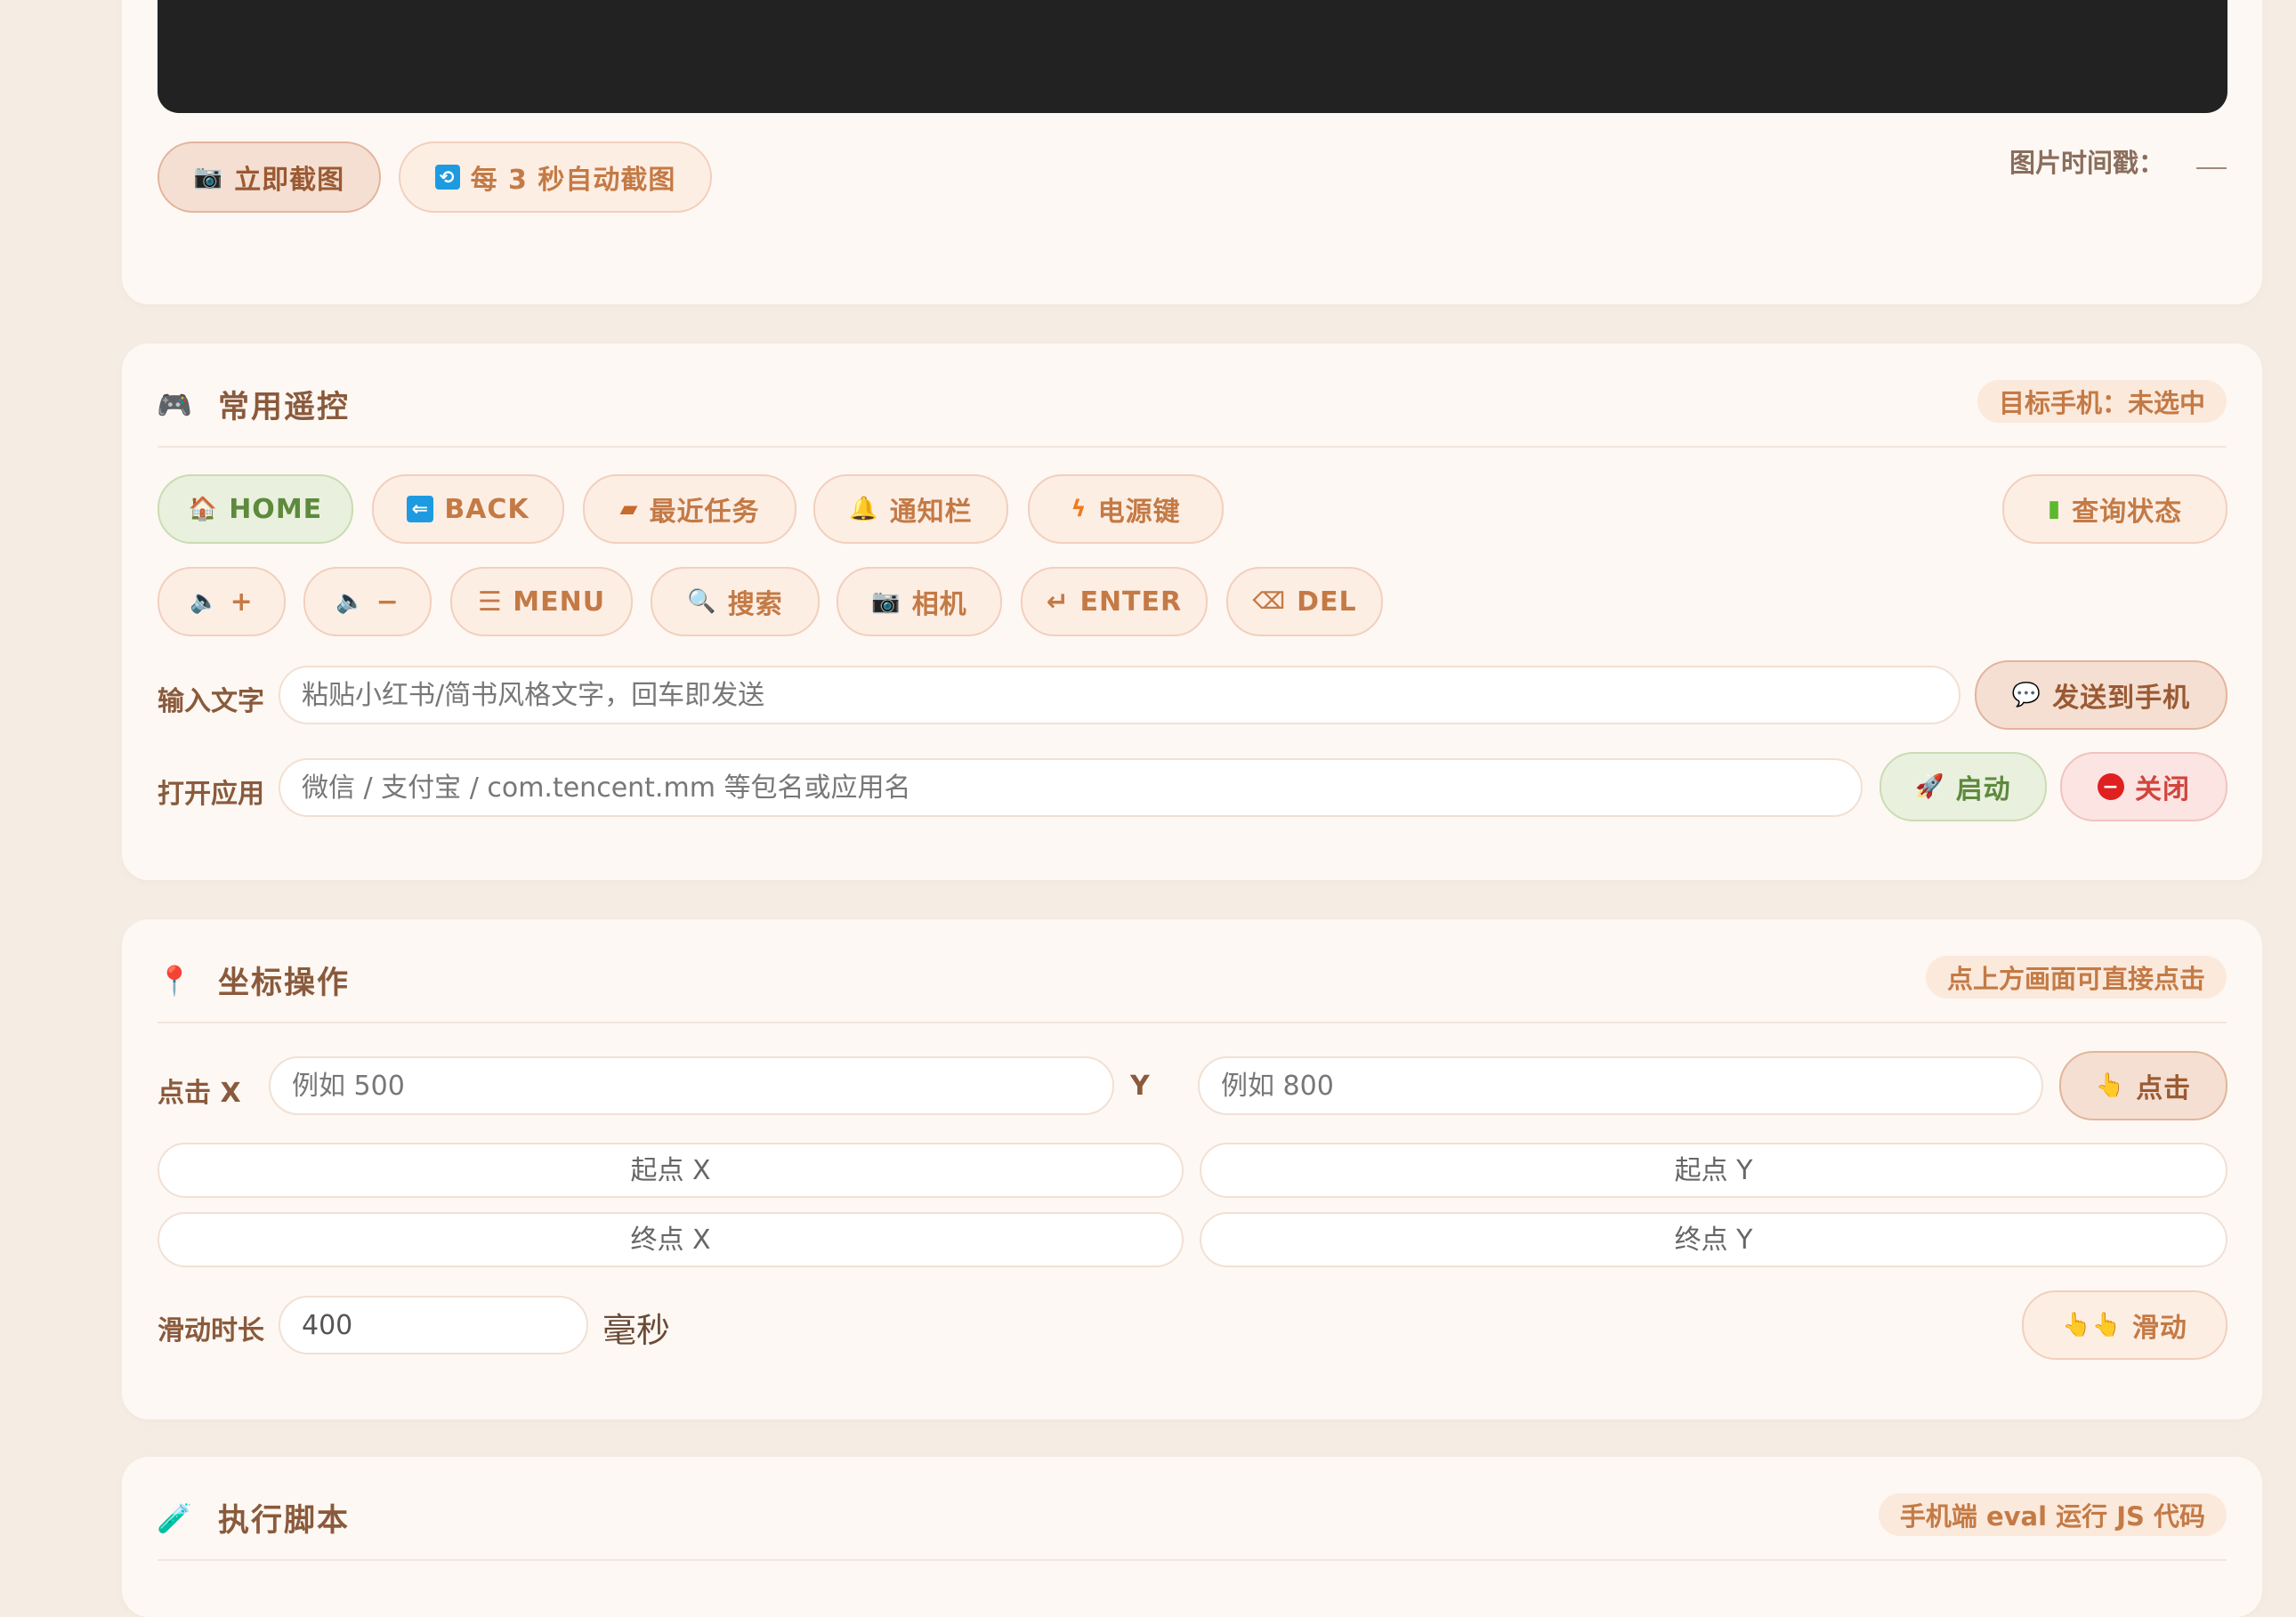  Describe the element at coordinates (1304, 601) in the screenshot. I see `delete-button: ⌫ DEL` at that location.